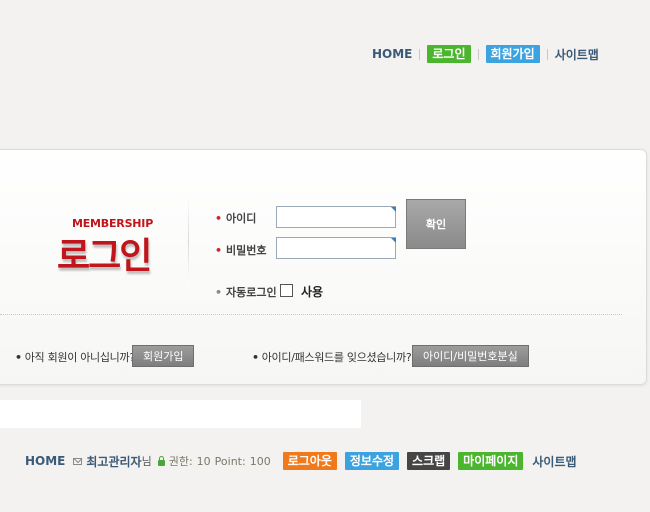 The height and width of the screenshot is (512, 650). Describe the element at coordinates (554, 461) in the screenshot. I see `bottom-sitemap-link: 사이트맵` at that location.